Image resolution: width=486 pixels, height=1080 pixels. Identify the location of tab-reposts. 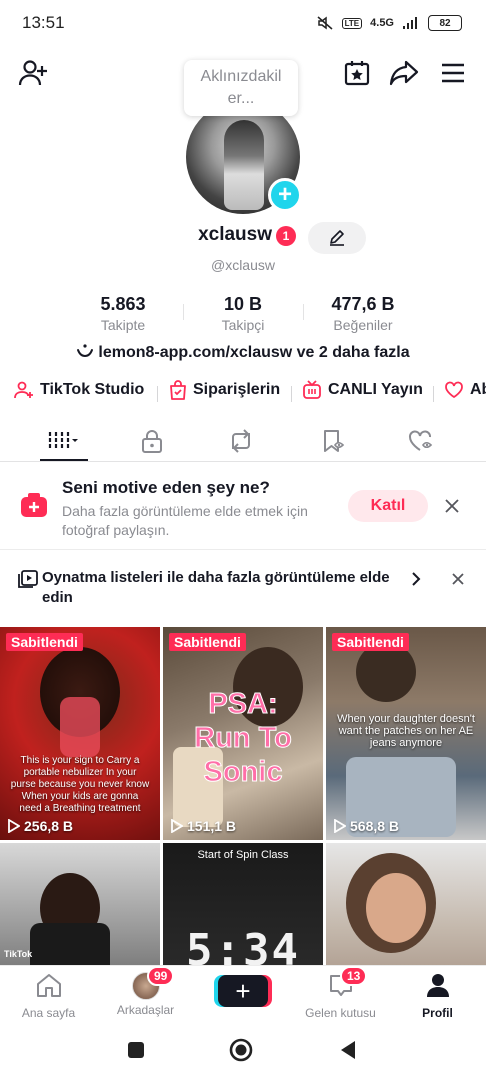
(241, 440).